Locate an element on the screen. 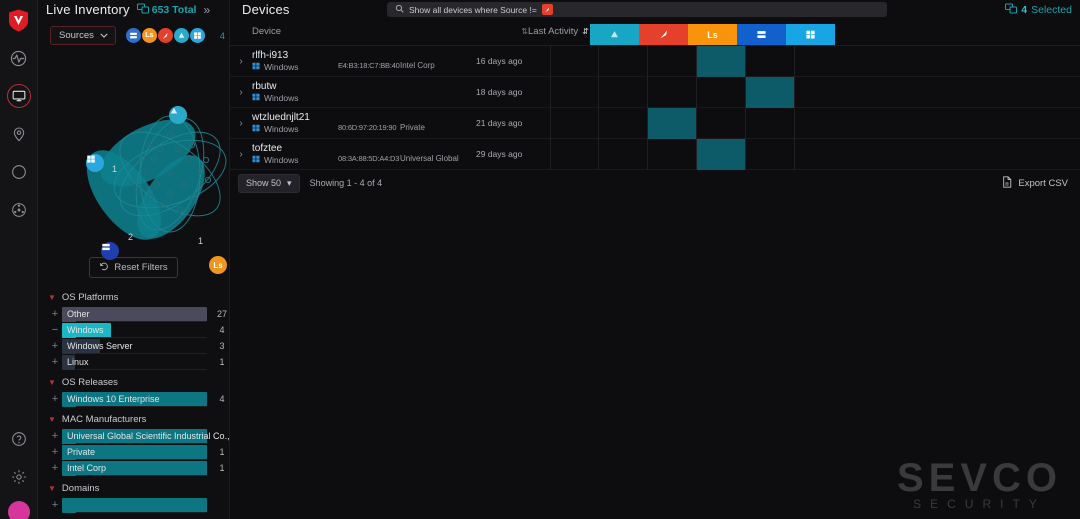  filter-row: + Windows Server 3 is located at coordinates (138, 346).